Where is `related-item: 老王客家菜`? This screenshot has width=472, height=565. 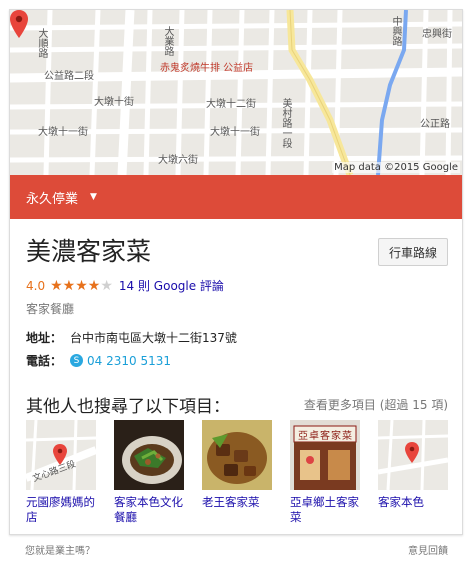
related-item: 老王客家菜 is located at coordinates (237, 465).